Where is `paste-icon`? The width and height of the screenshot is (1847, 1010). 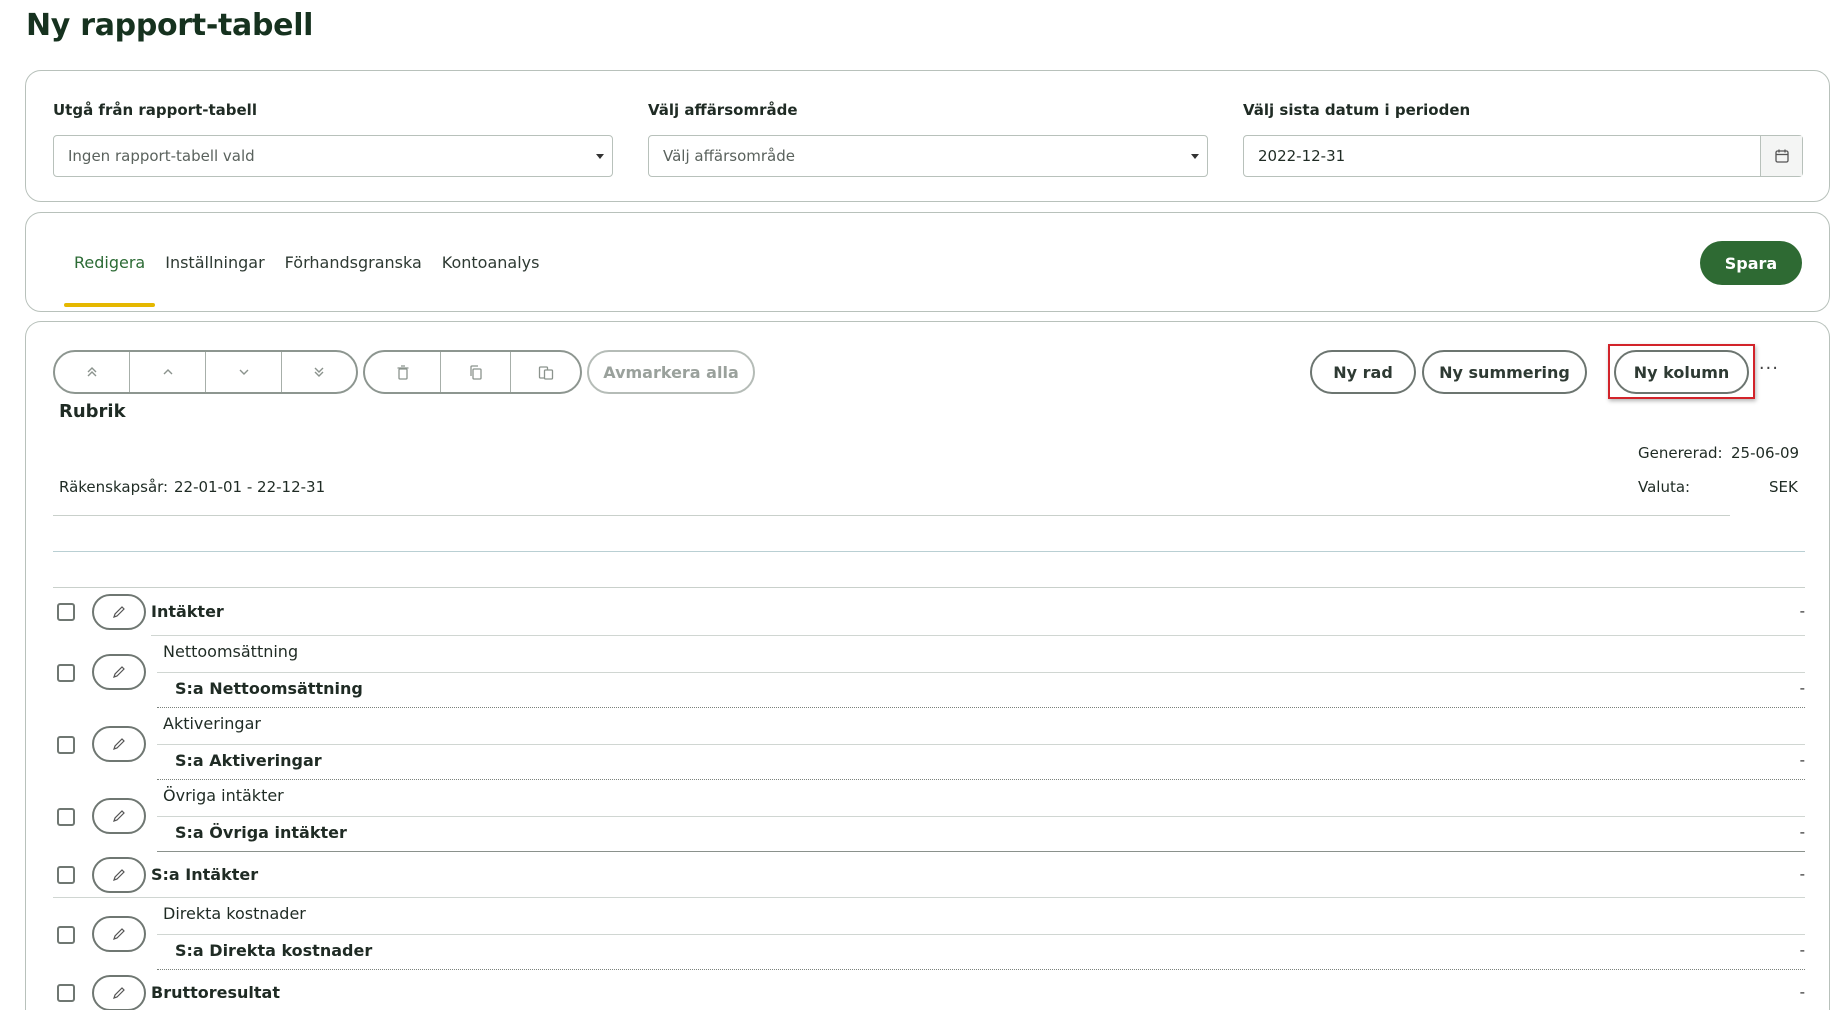
paste-icon is located at coordinates (545, 372).